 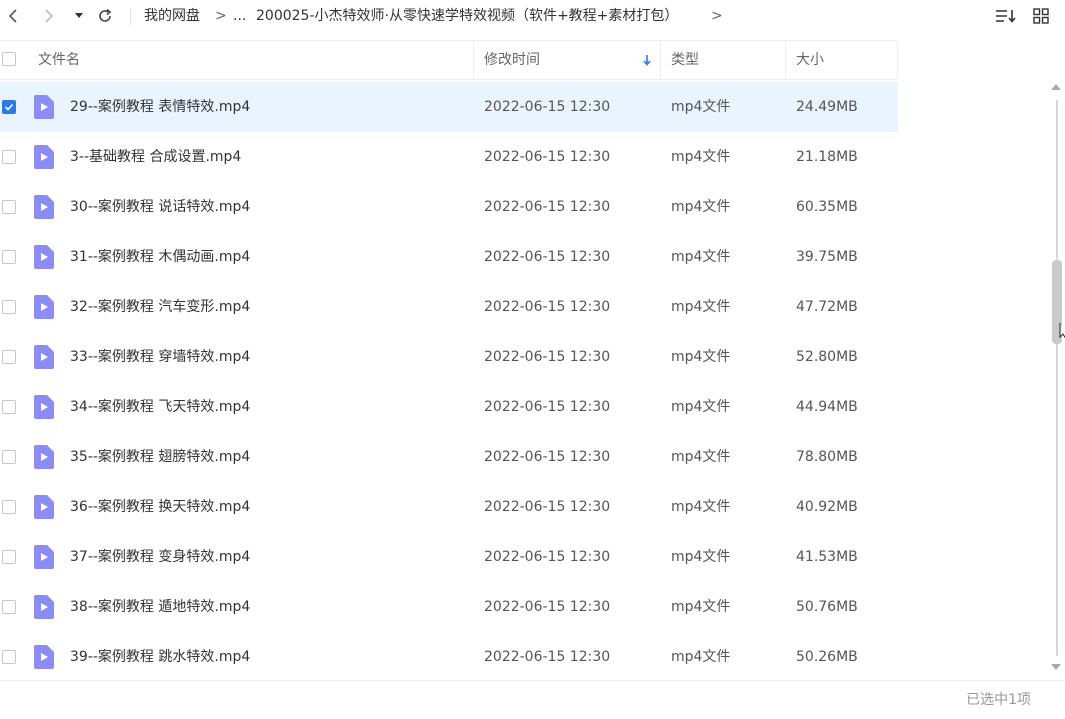 I want to click on file-size: 44.94MB, so click(x=827, y=407).